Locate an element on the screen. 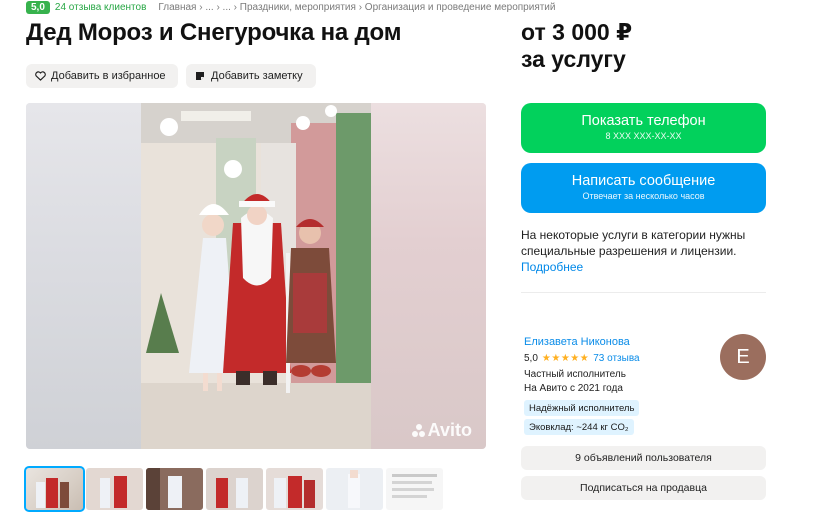 Image resolution: width=830 pixels, height=519 pixels. price: от 3 000 ₽ за услугу is located at coordinates (576, 46).